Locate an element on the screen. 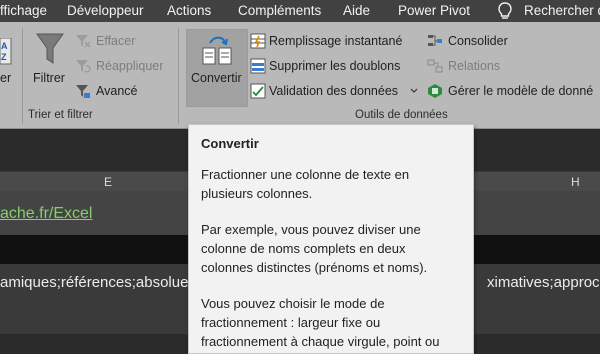  clear-filter-icon is located at coordinates (83, 41).